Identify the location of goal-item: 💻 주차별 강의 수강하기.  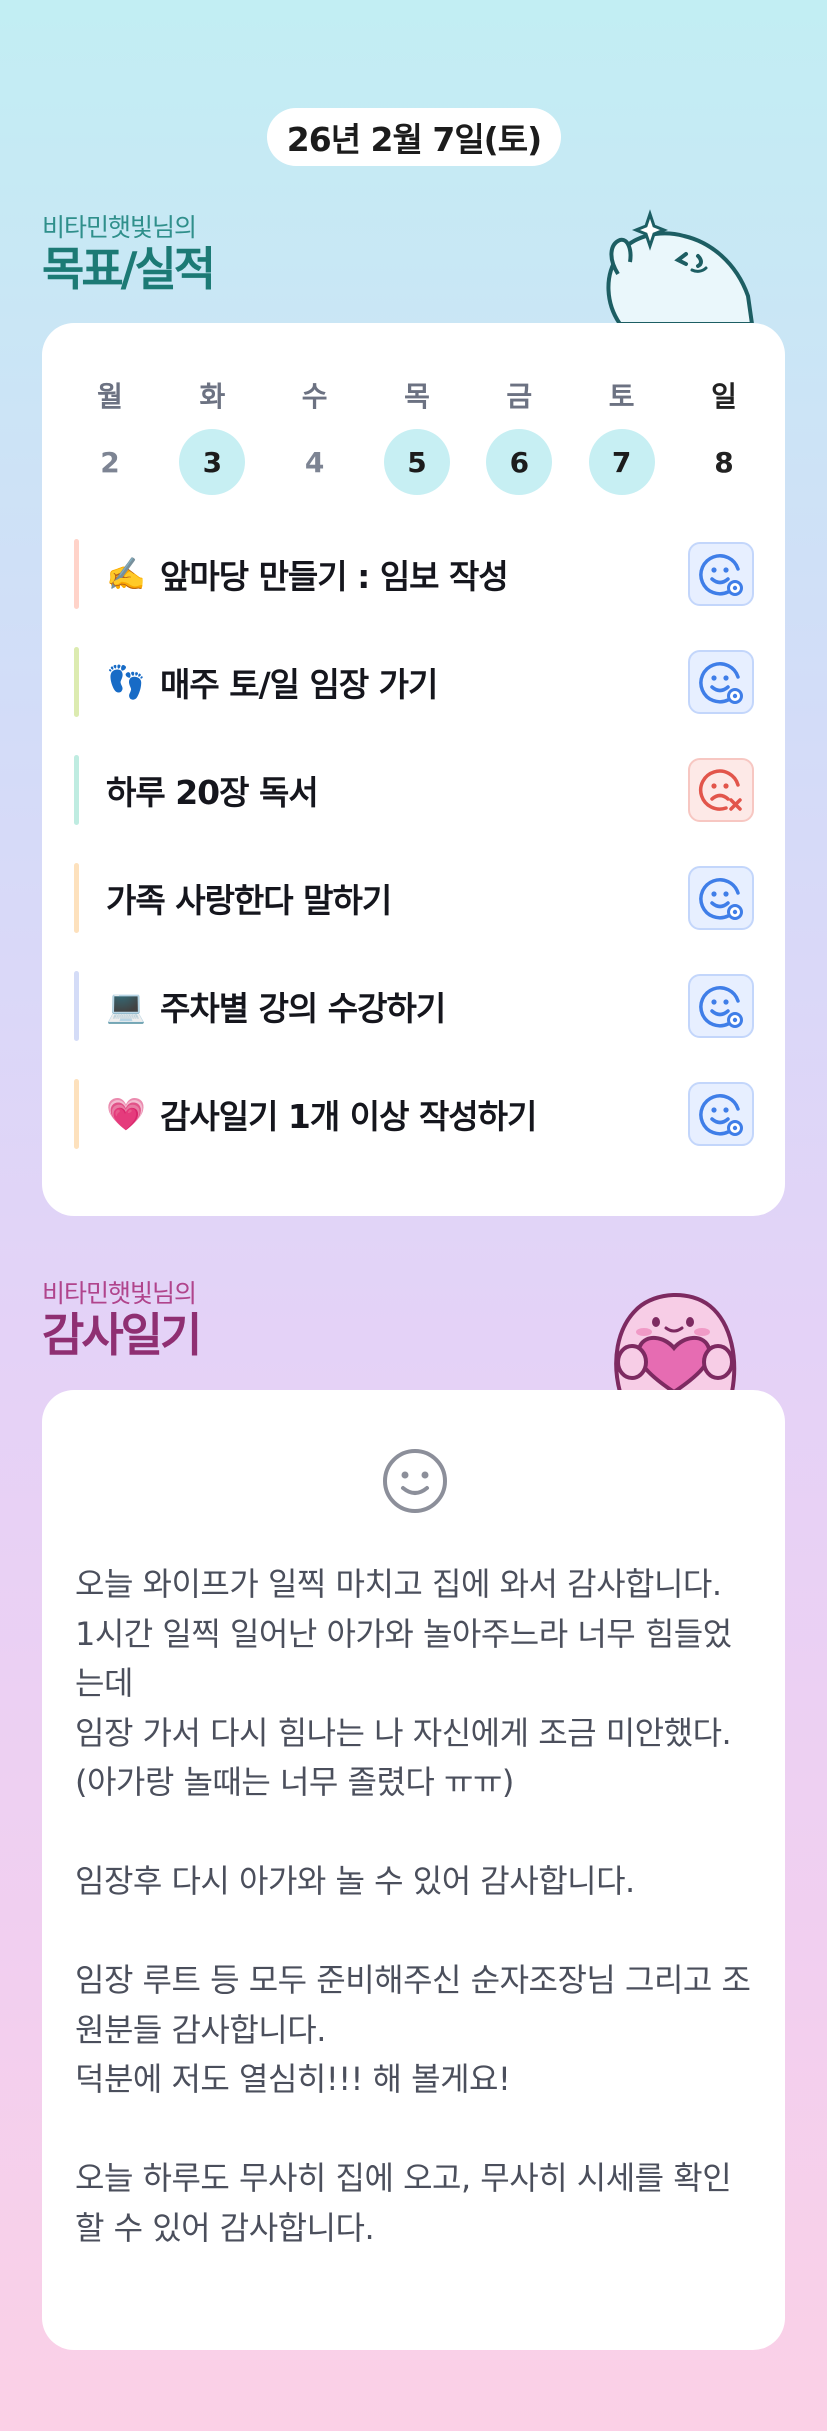
(414, 1006).